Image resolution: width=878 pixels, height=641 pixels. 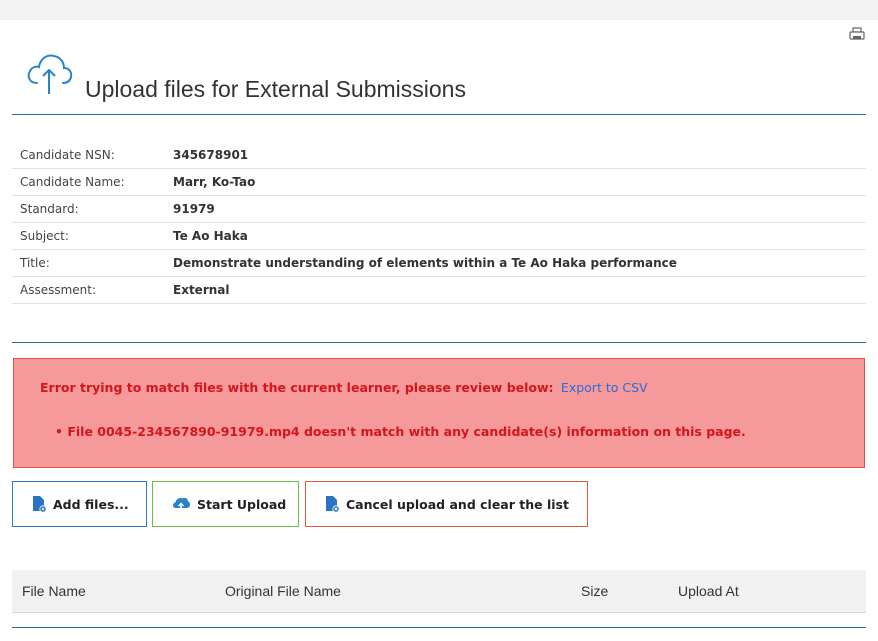 I want to click on printer-icon, so click(x=857, y=34).